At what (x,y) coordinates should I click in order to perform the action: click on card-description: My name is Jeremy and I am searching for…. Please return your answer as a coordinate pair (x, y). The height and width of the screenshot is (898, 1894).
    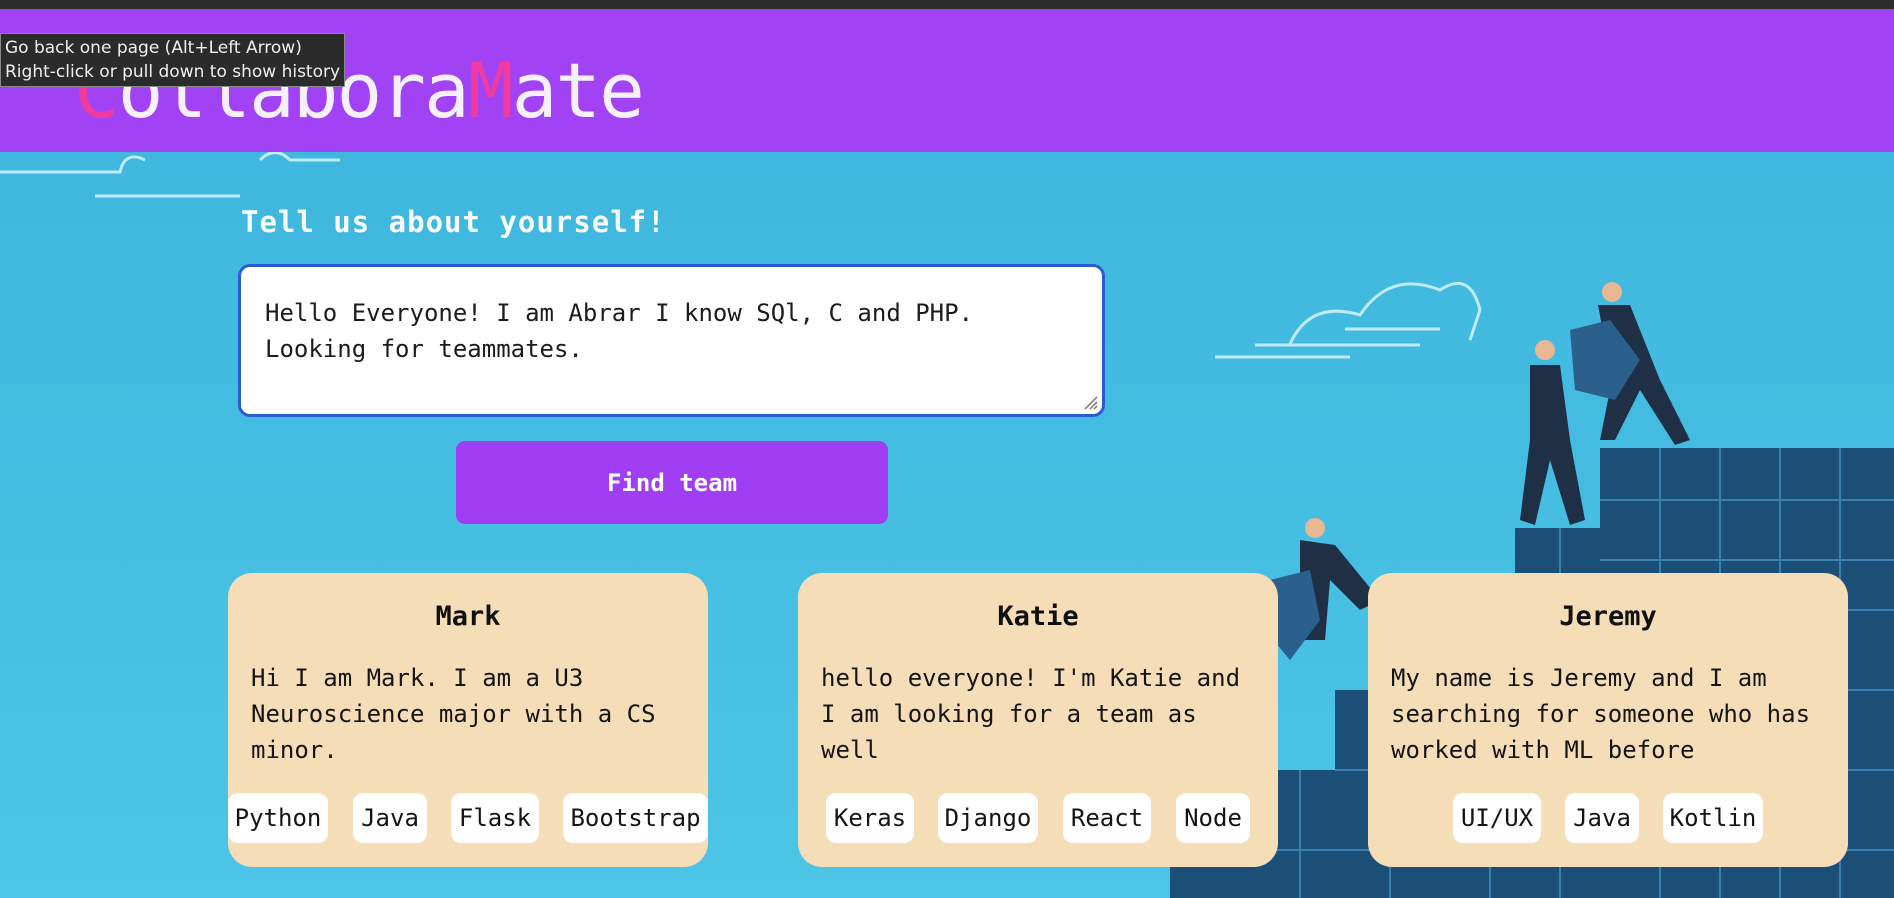
    Looking at the image, I should click on (1601, 714).